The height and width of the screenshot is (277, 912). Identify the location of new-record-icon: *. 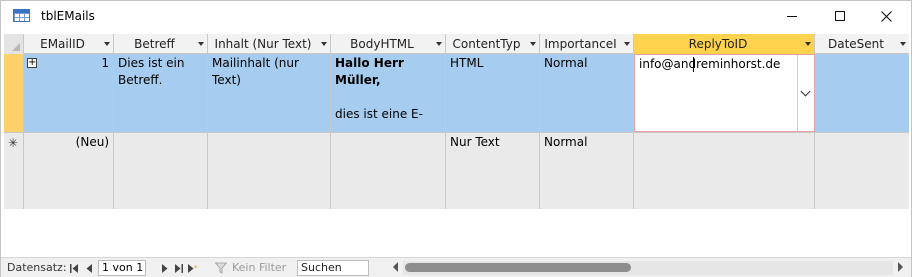
(193, 268).